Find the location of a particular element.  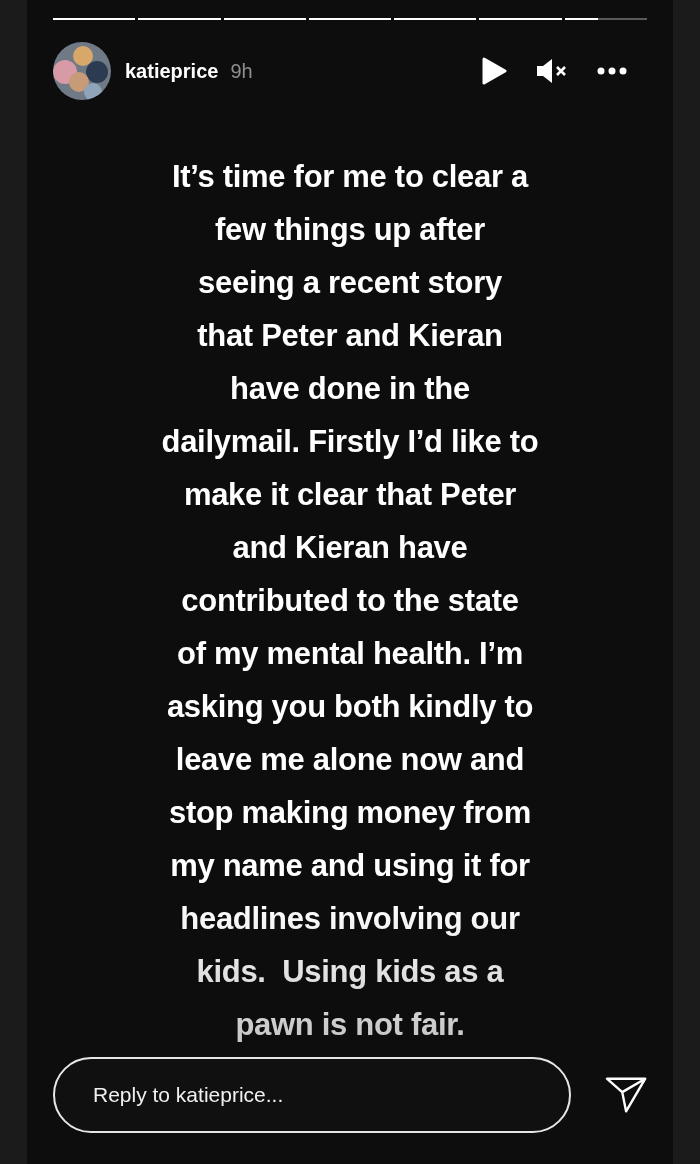

send-icon is located at coordinates (625, 1095).